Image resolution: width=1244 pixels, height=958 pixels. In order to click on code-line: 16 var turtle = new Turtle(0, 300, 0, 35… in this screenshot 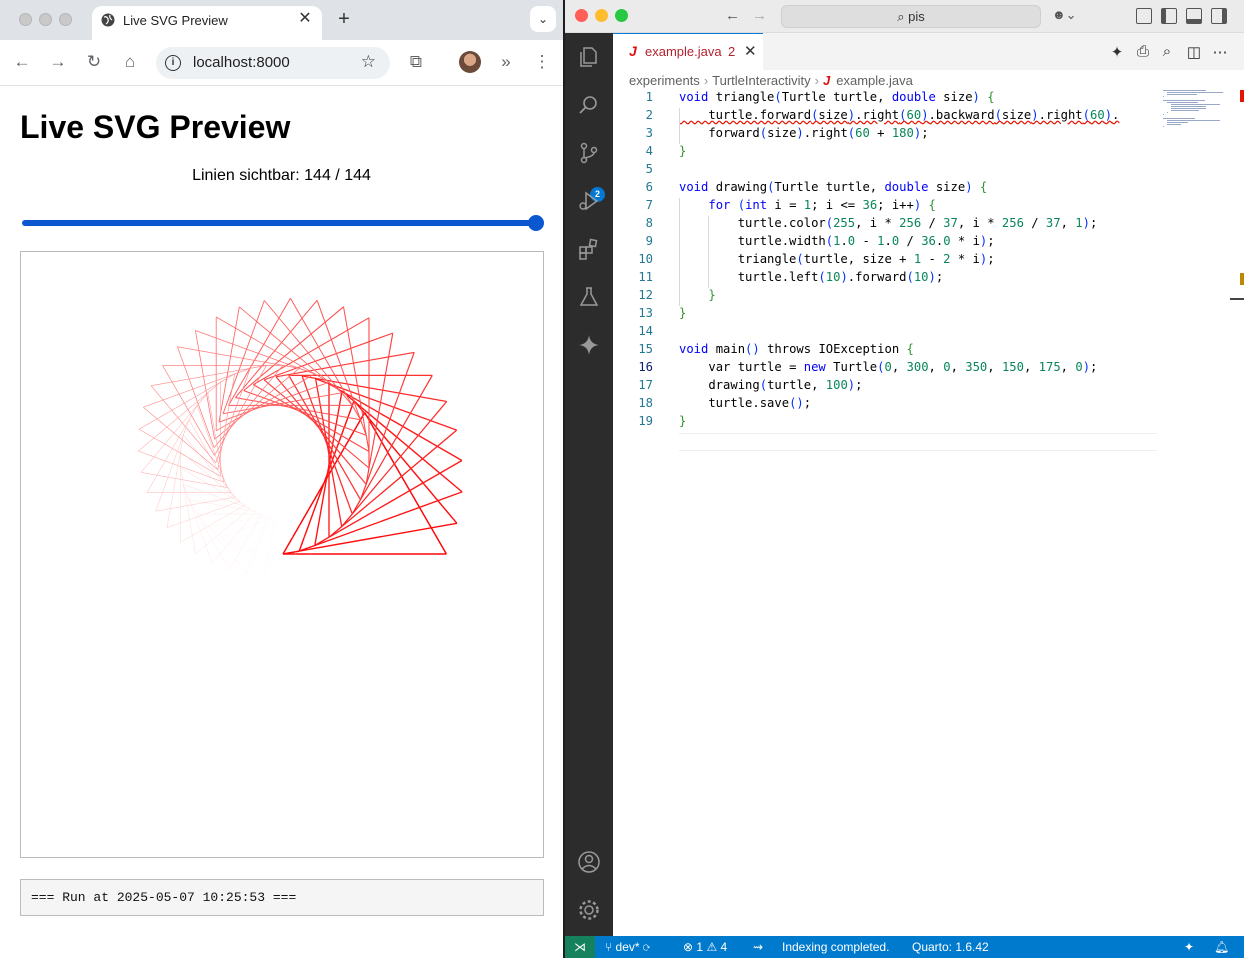, I will do `click(893, 369)`.